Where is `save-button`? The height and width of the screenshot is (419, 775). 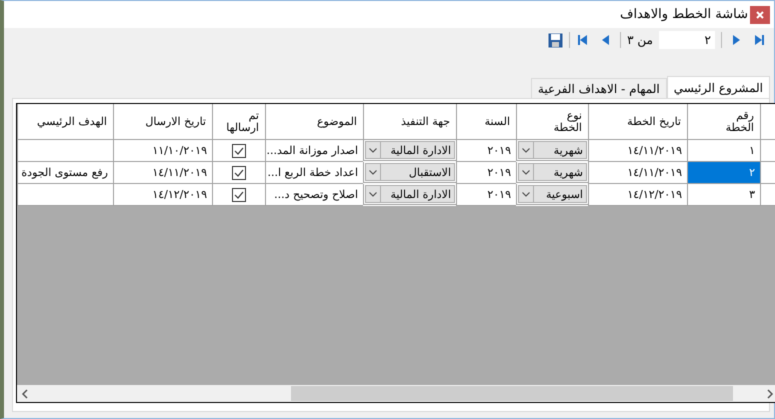 save-button is located at coordinates (555, 40).